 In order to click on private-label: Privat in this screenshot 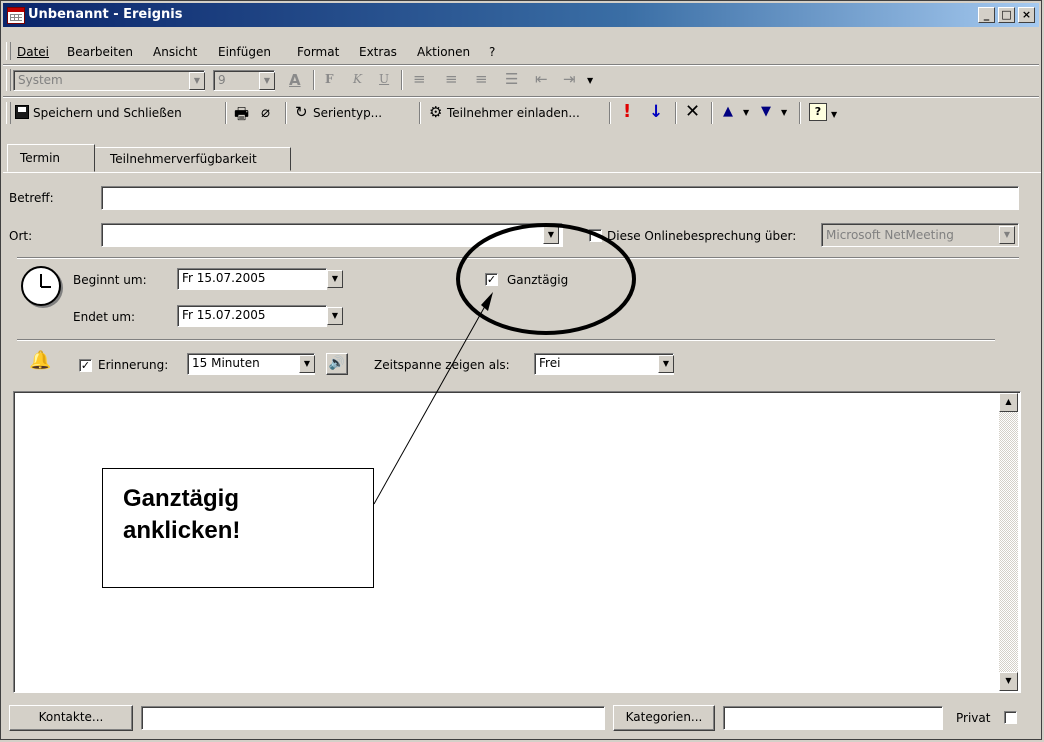, I will do `click(973, 718)`.